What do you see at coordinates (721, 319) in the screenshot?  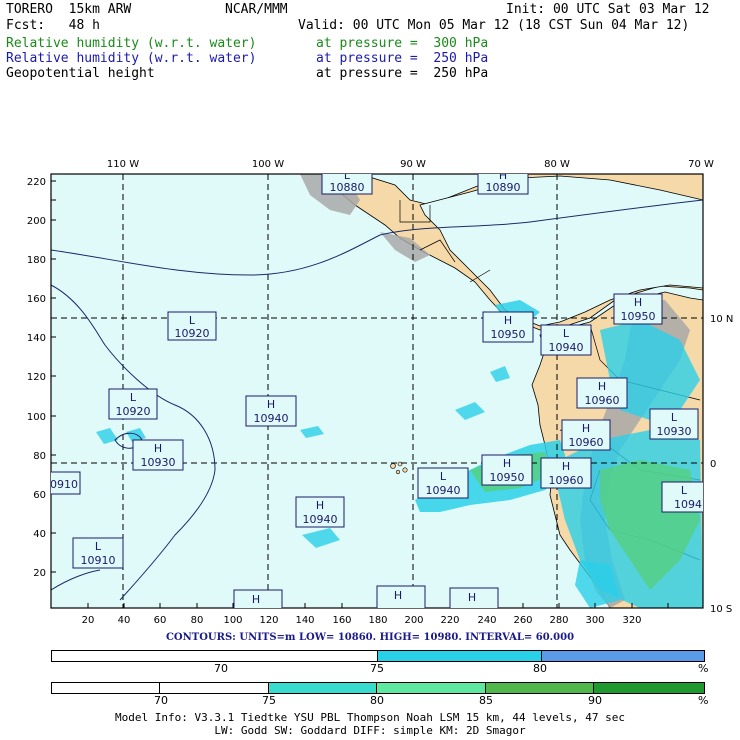 I see `lat-label-10n: 10 N` at bounding box center [721, 319].